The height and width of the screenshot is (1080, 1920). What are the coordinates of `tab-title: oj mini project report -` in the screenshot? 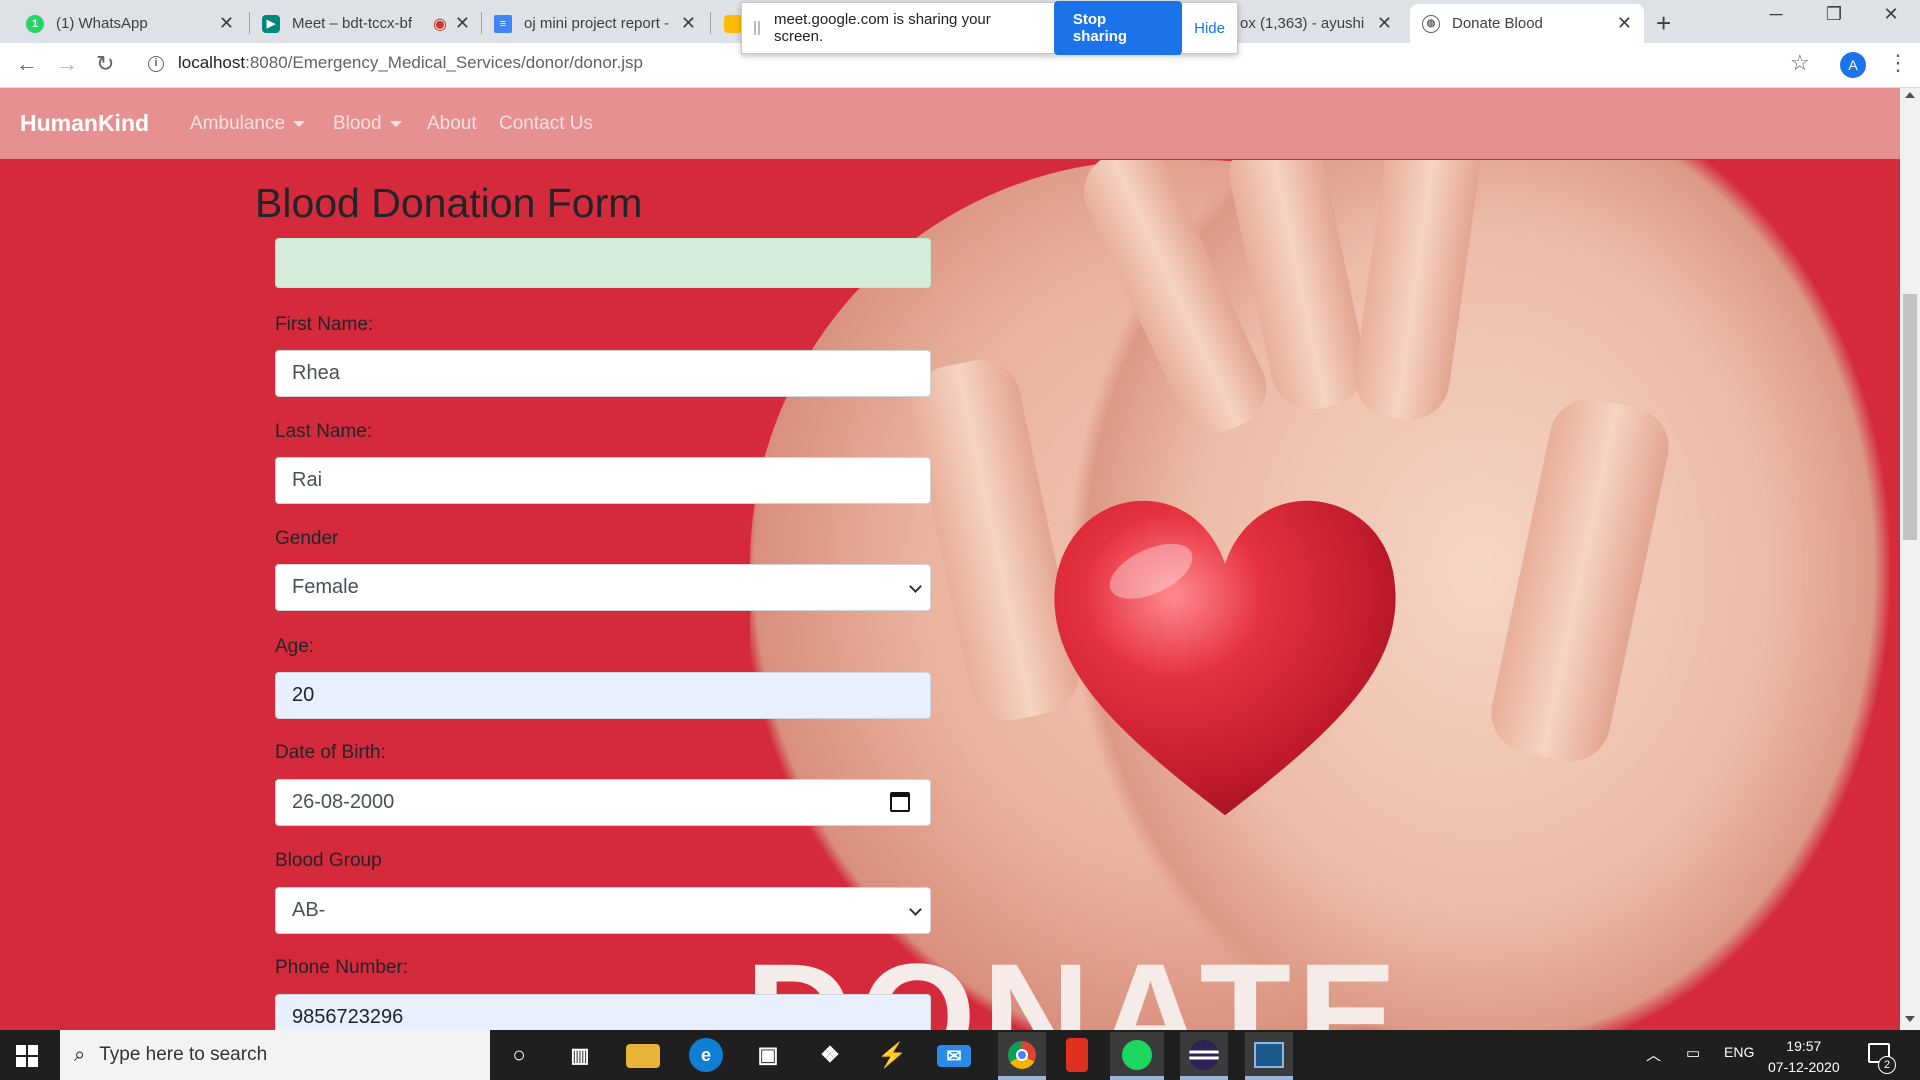 It's located at (597, 23).